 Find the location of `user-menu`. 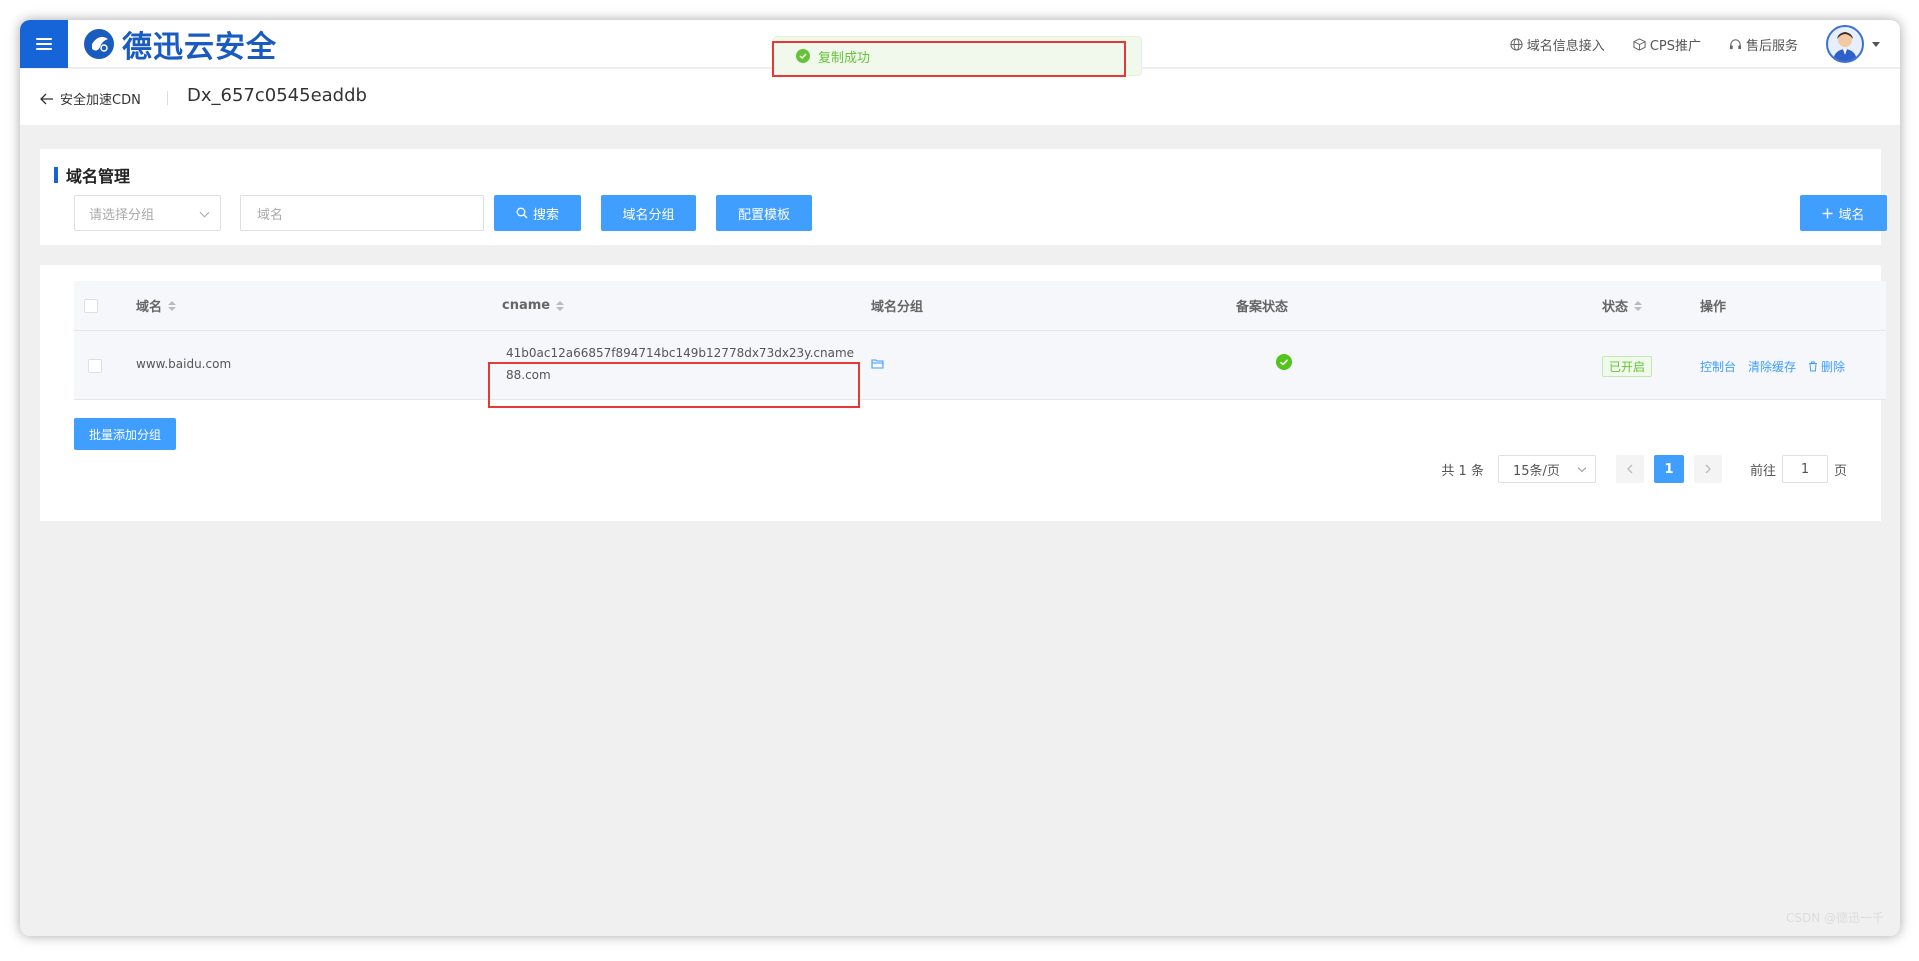

user-menu is located at coordinates (1853, 44).